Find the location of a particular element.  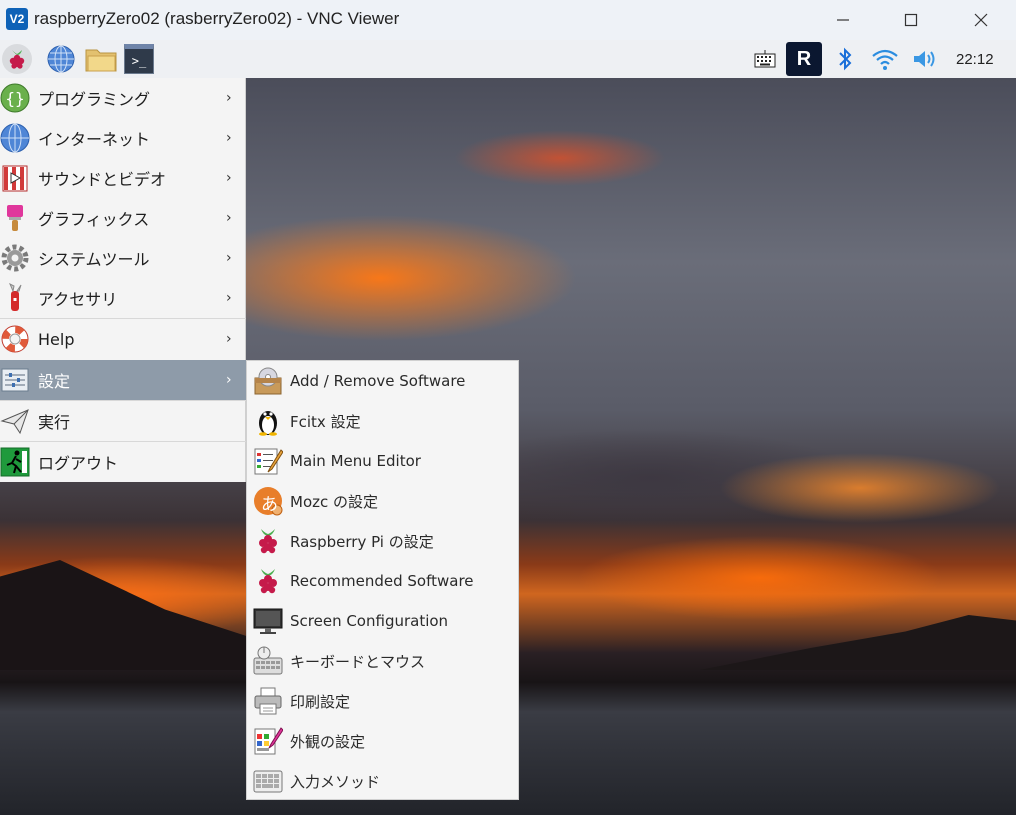

close-button is located at coordinates (981, 20).